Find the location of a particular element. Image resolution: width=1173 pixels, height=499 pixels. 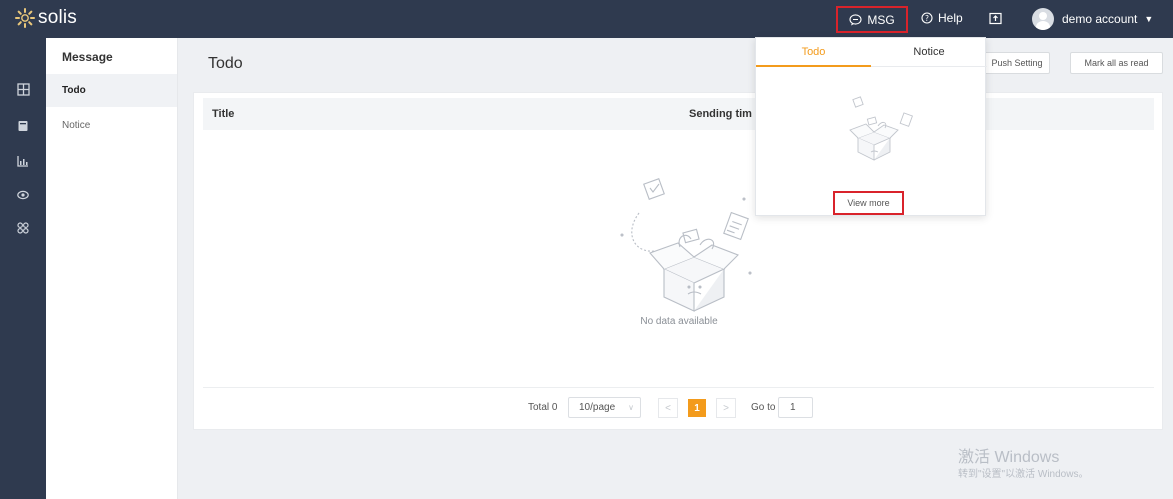

logo-text: solis is located at coordinates (58, 17).